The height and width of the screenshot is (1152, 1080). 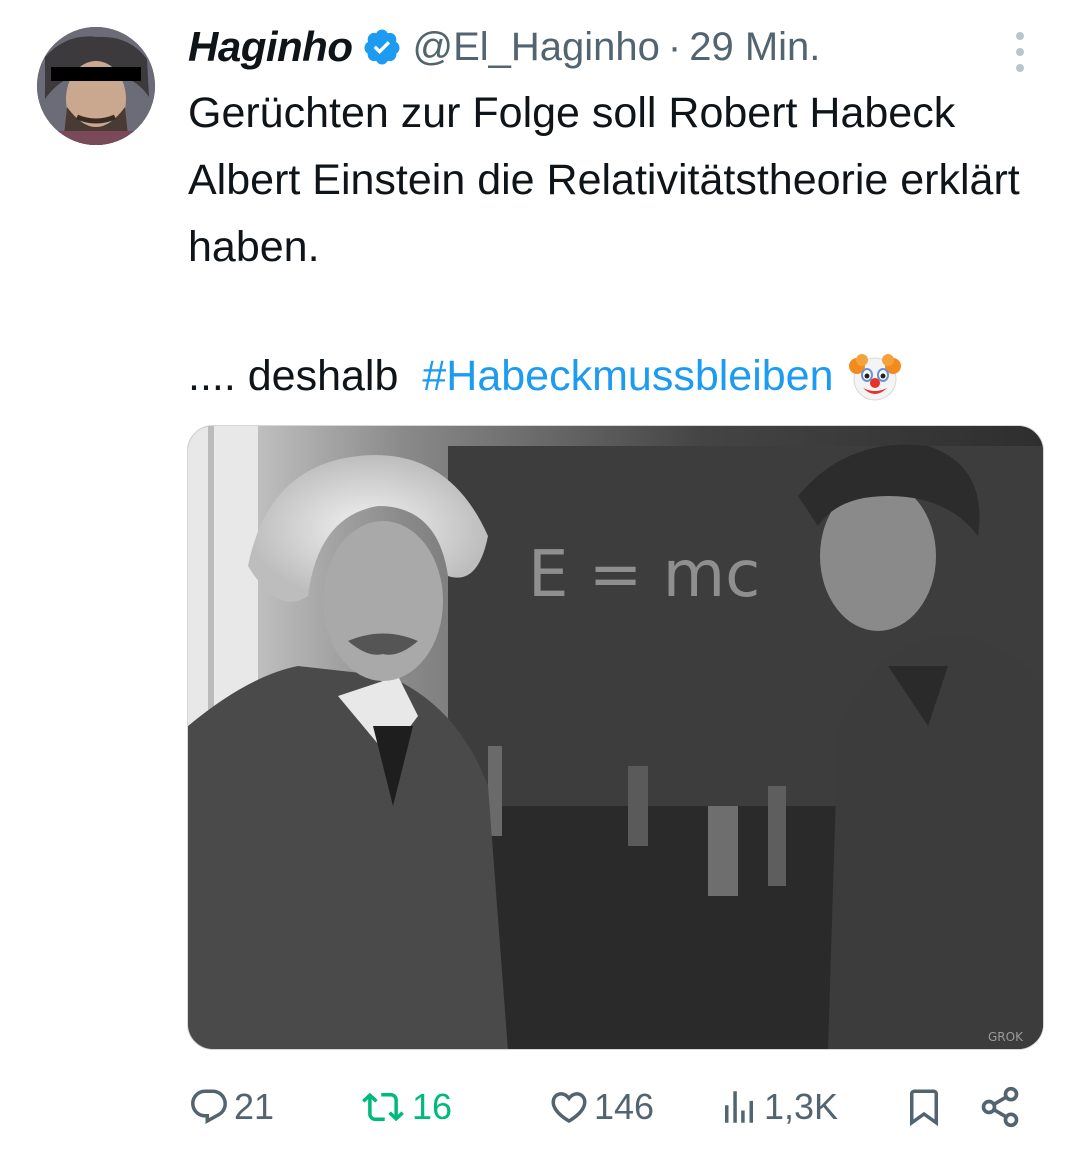 I want to click on share-button, so click(x=1000, y=1107).